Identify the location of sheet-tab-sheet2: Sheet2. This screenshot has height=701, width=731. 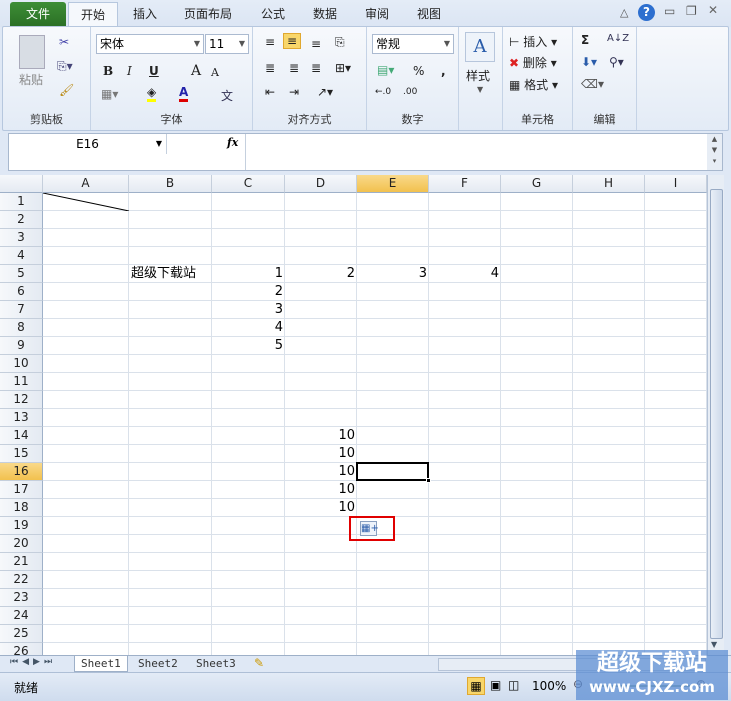
(158, 664).